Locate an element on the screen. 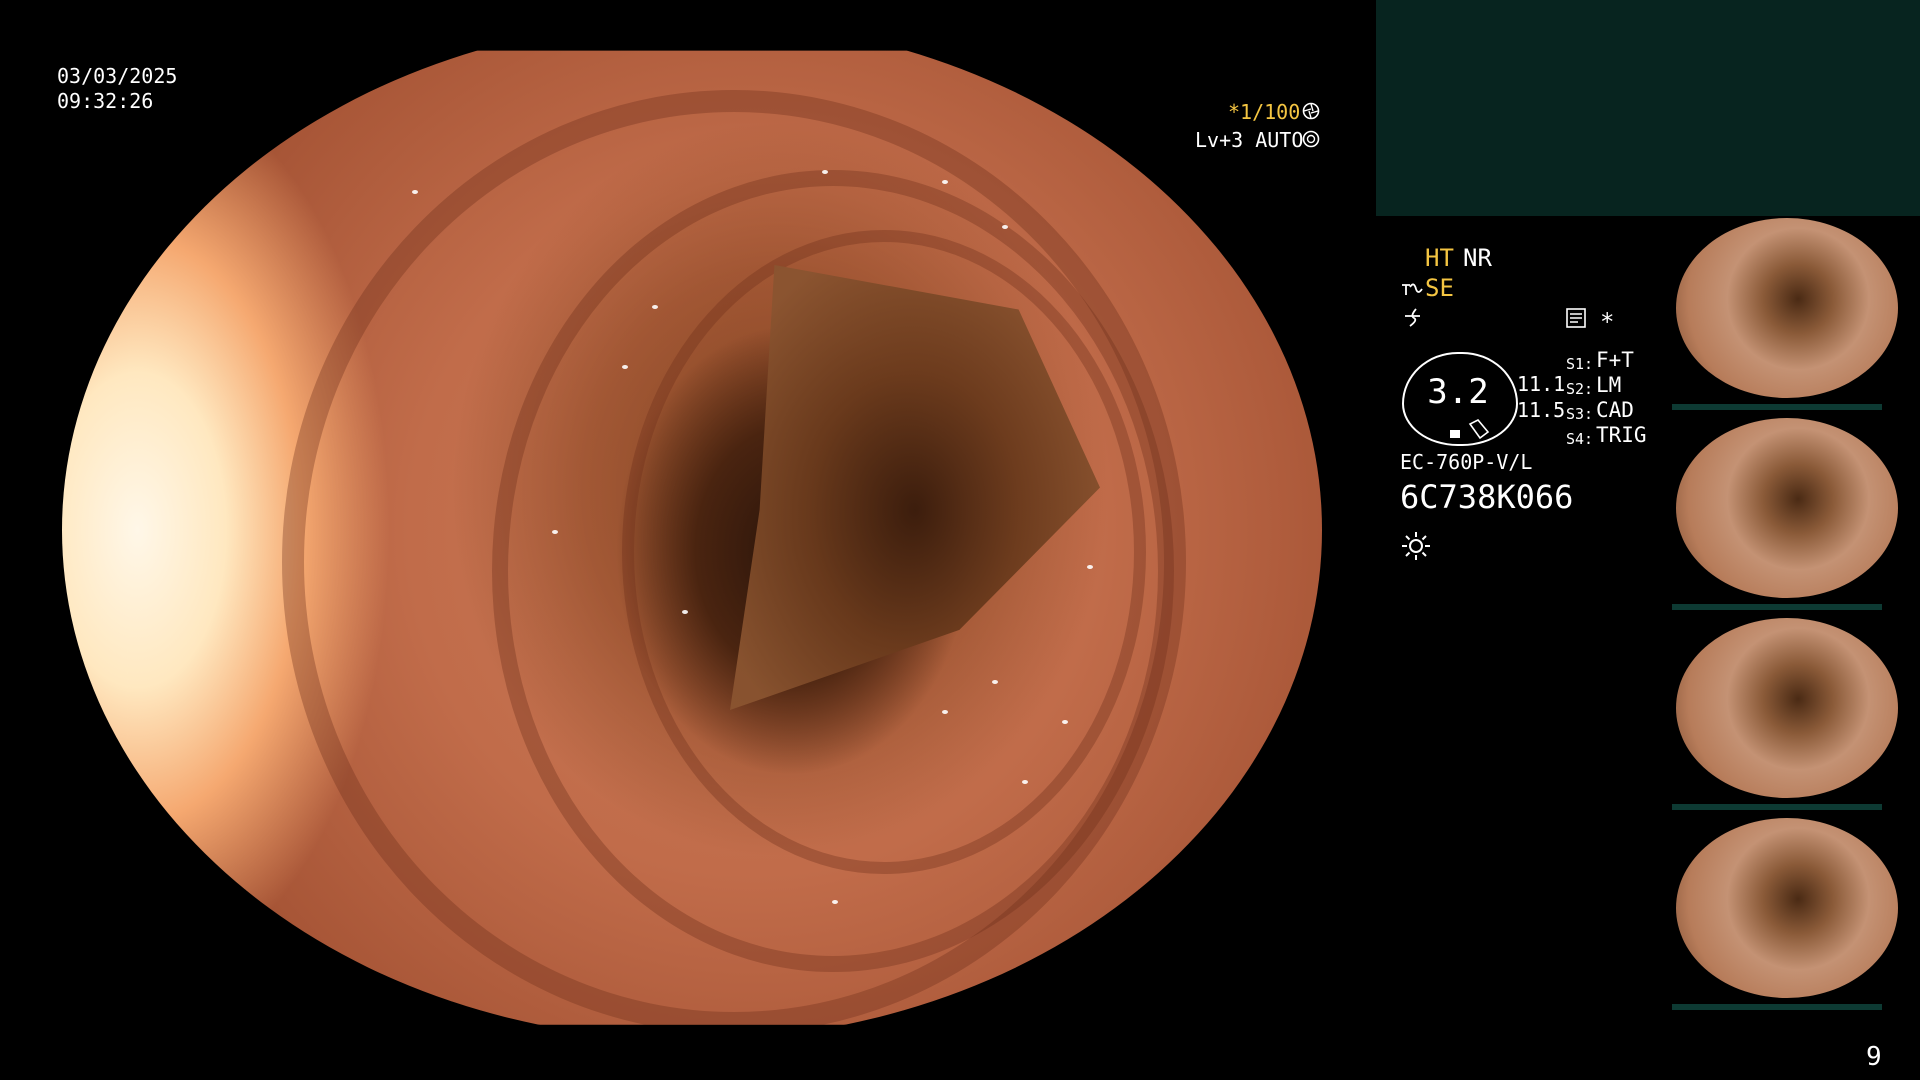 This screenshot has width=1920, height=1080. shutter-icon is located at coordinates (1311, 111).